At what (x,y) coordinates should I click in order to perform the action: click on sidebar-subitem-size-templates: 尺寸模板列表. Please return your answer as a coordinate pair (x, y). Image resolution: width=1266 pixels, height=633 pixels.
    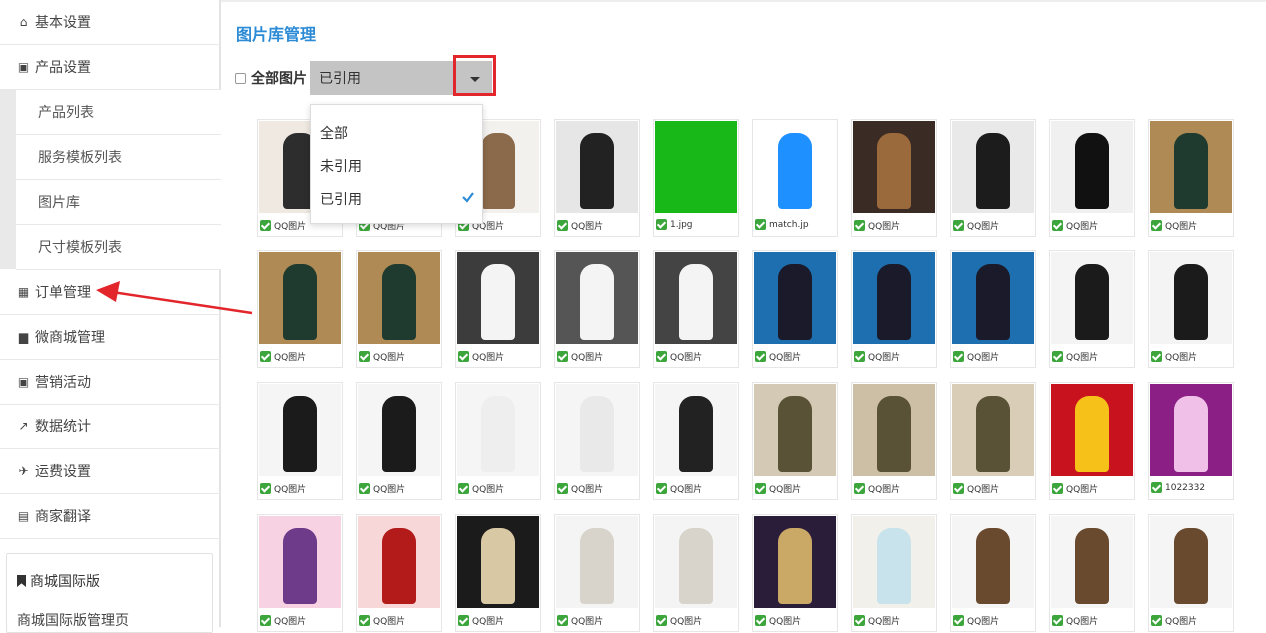
    Looking at the image, I should click on (118, 247).